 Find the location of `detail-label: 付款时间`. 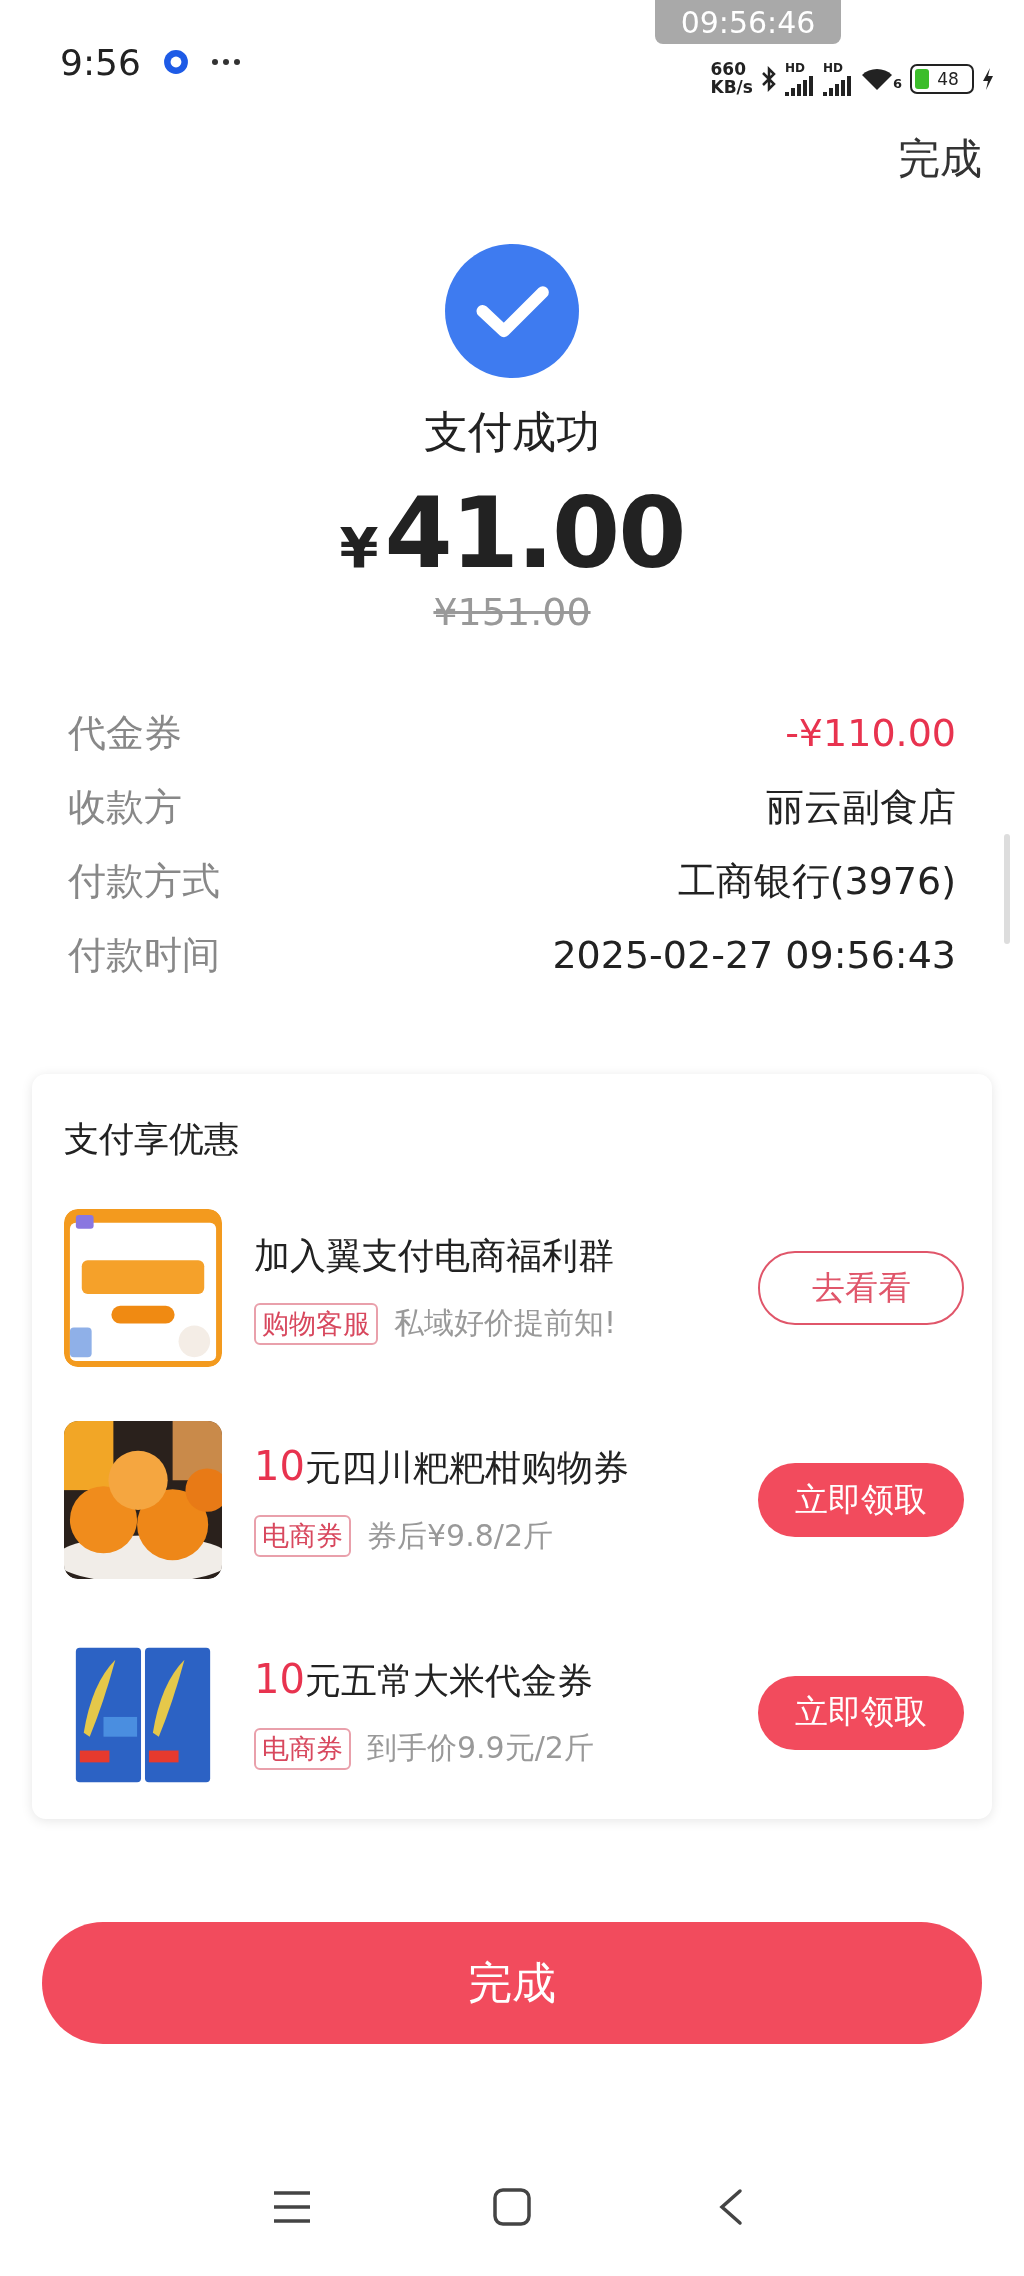

detail-label: 付款时间 is located at coordinates (144, 955).